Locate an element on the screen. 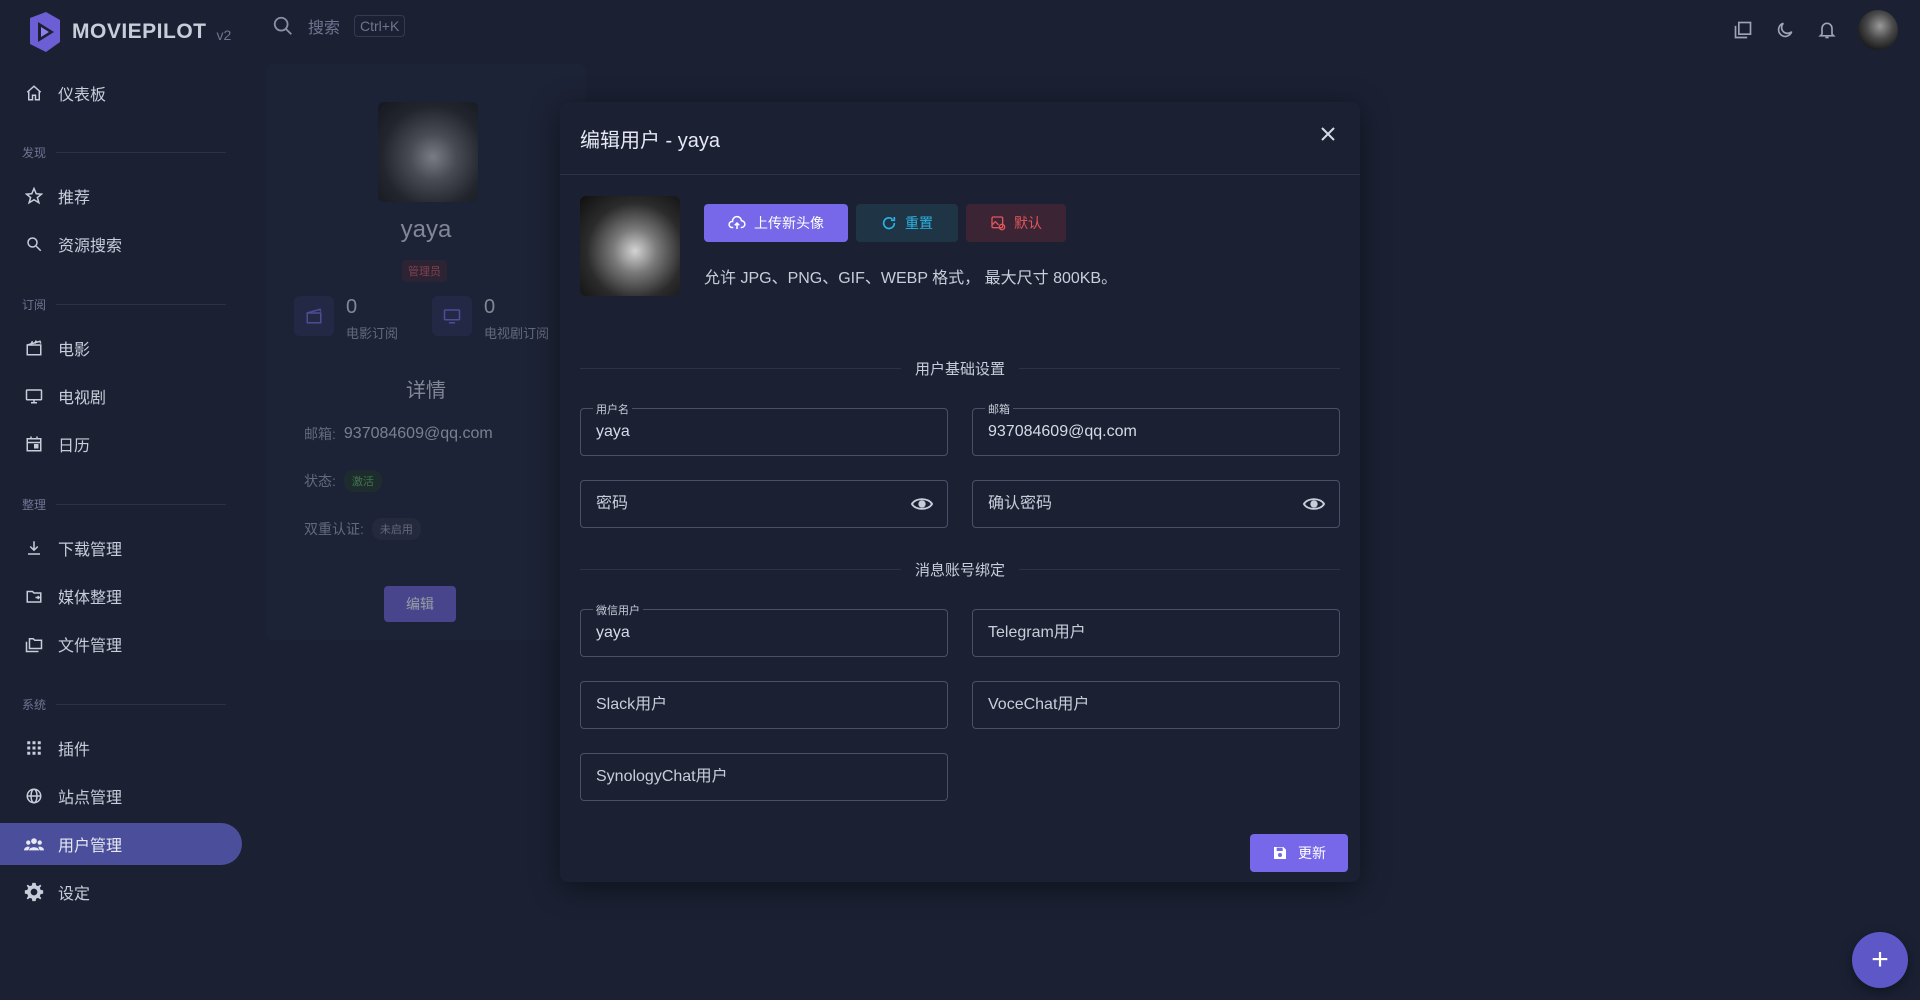  confirm-password-input is located at coordinates (1145, 504).